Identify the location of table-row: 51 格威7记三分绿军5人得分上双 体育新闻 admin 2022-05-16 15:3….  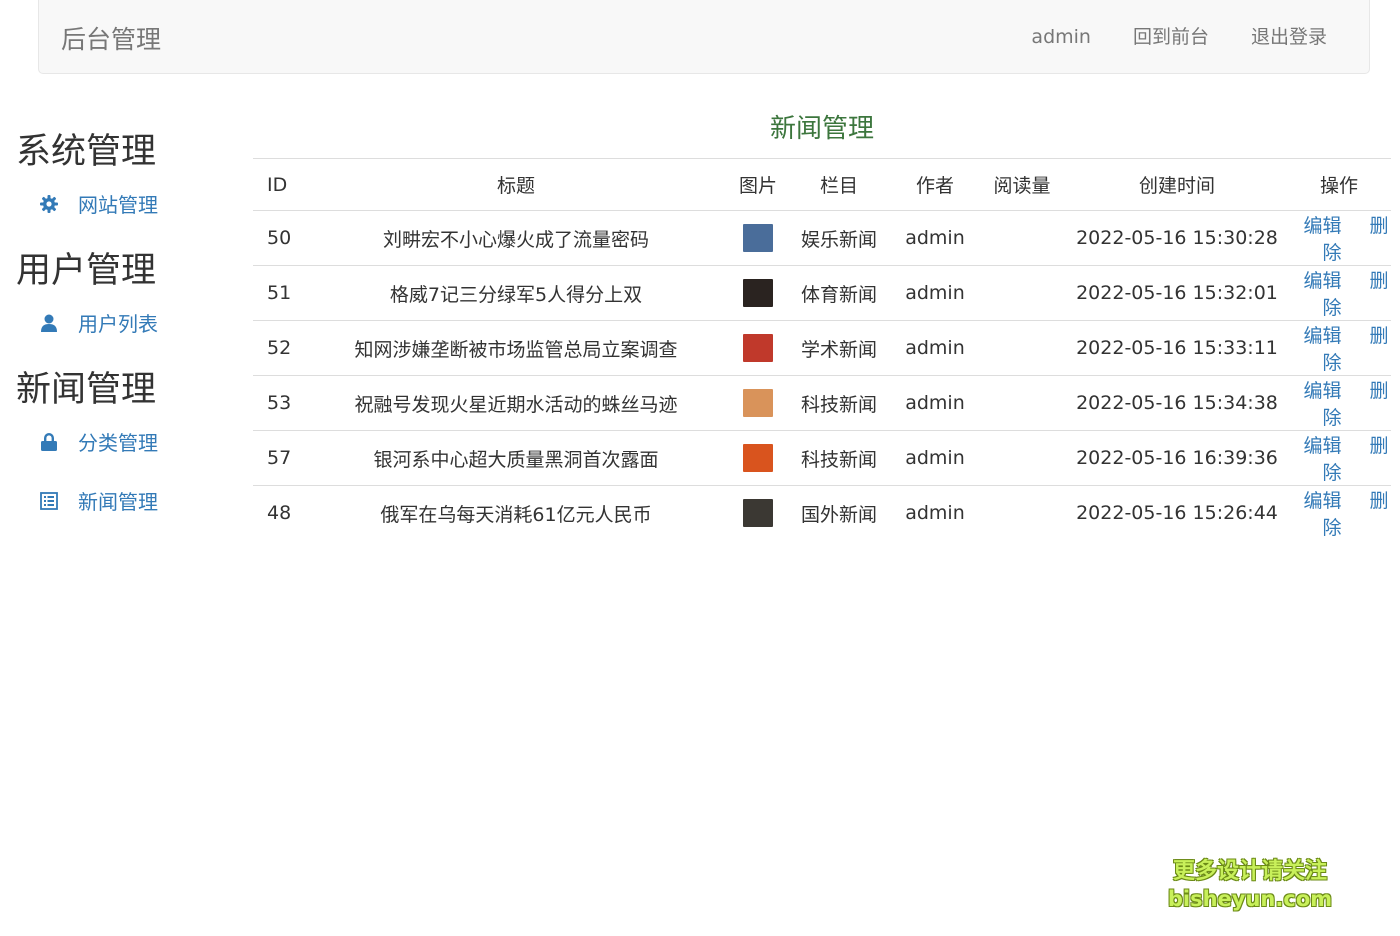
(822, 293).